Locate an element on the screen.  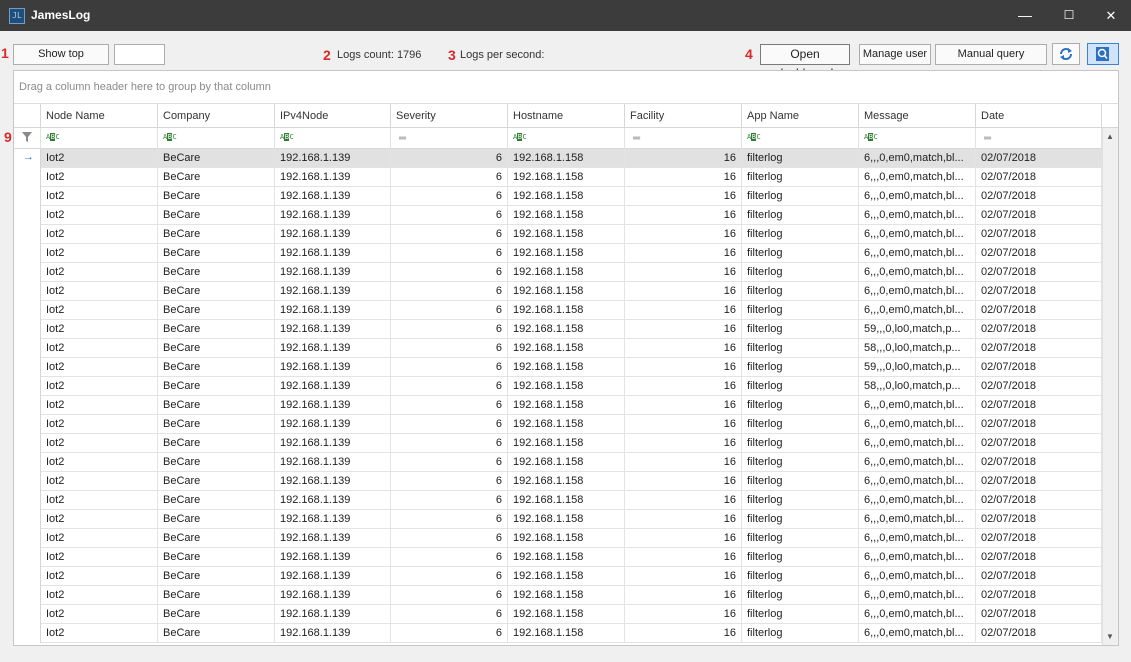
filter-cell-node-name: ABC is located at coordinates (99, 138).